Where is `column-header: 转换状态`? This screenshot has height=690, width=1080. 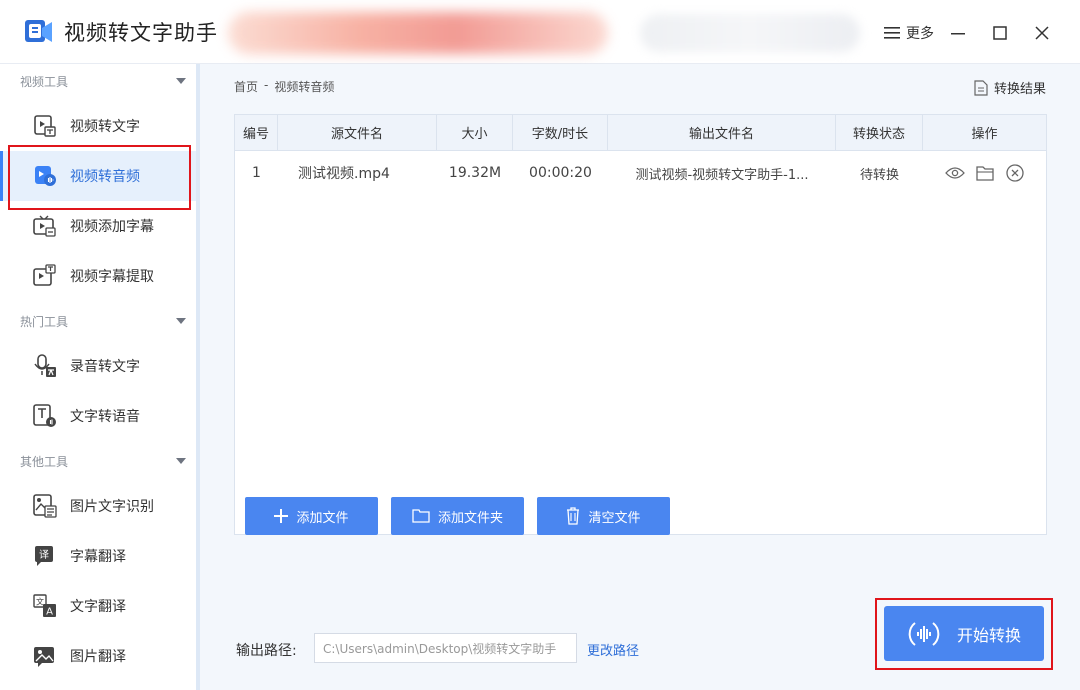 column-header: 转换状态 is located at coordinates (879, 132).